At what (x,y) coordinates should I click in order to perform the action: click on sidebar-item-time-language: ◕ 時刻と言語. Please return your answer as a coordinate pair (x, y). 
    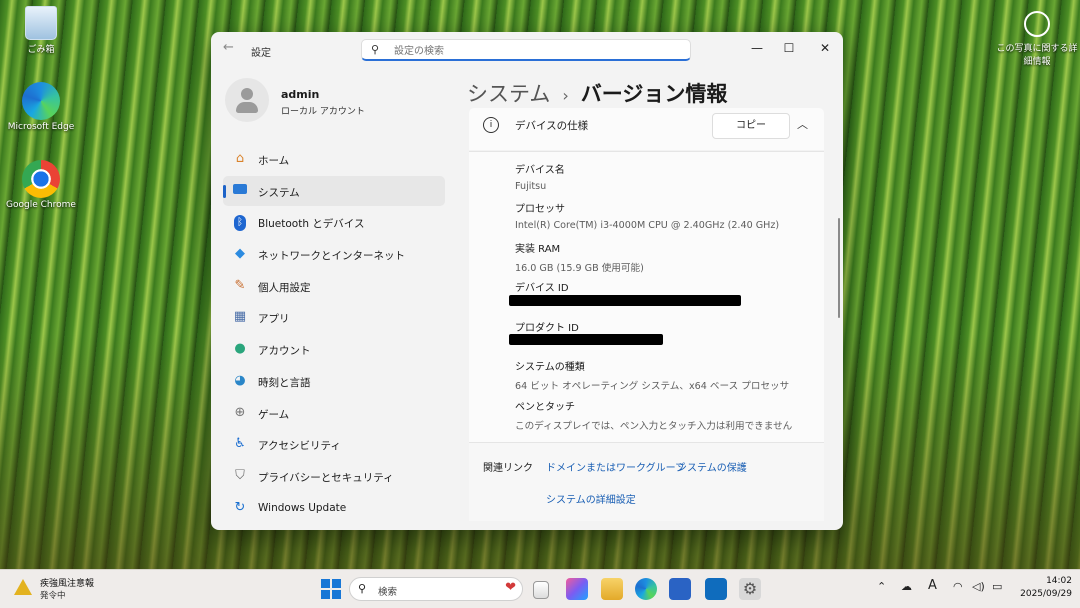
    Looking at the image, I should click on (334, 381).